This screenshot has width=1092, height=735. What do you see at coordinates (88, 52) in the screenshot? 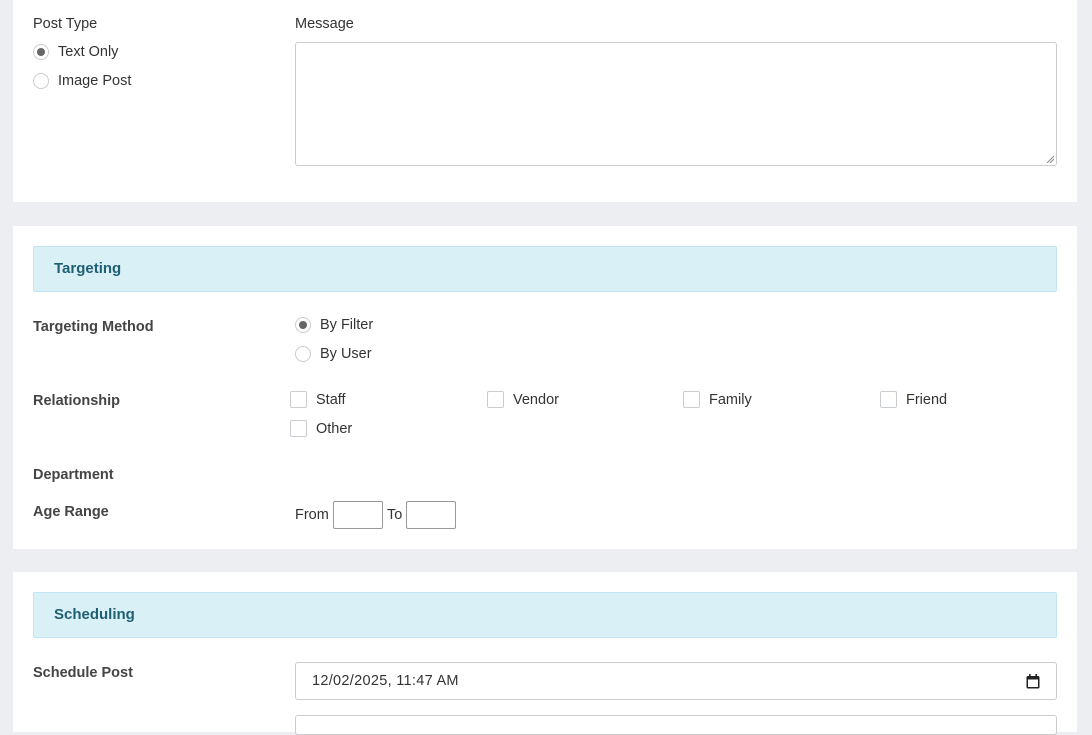
I see `radio-label: Text Only` at bounding box center [88, 52].